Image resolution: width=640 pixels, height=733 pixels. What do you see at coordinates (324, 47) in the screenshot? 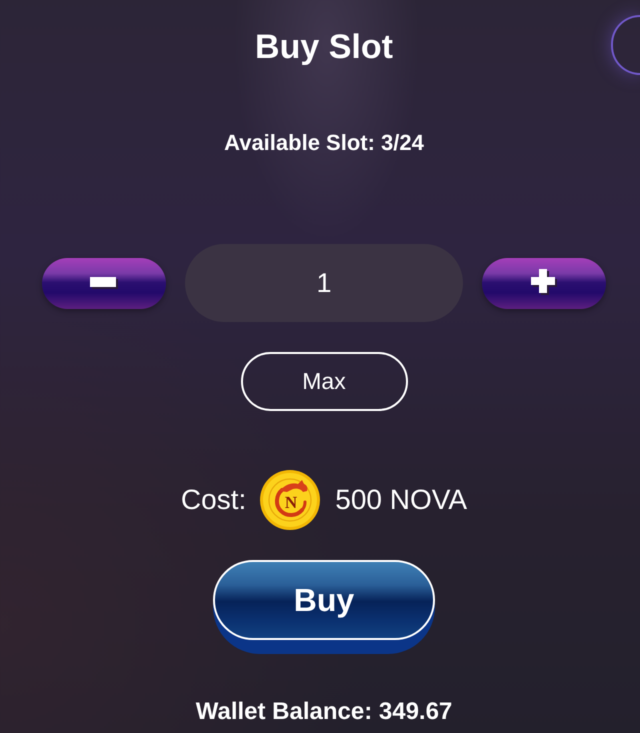
I see `dialog-title: Buy Slot` at bounding box center [324, 47].